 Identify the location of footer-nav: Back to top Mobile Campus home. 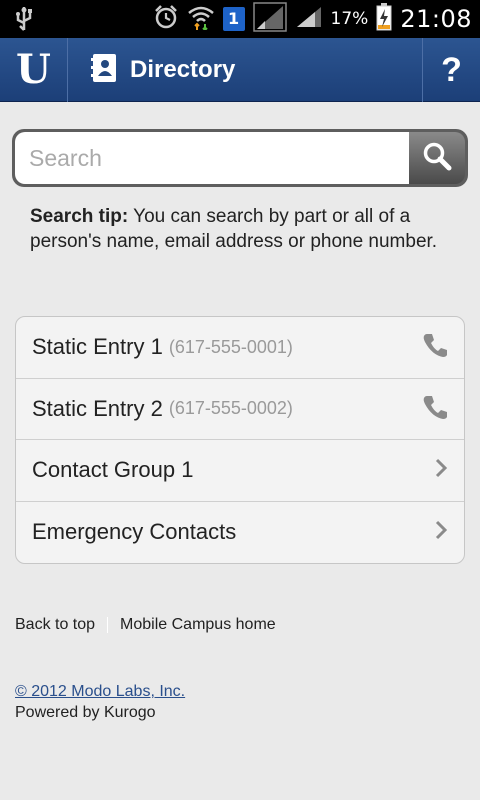
(145, 625).